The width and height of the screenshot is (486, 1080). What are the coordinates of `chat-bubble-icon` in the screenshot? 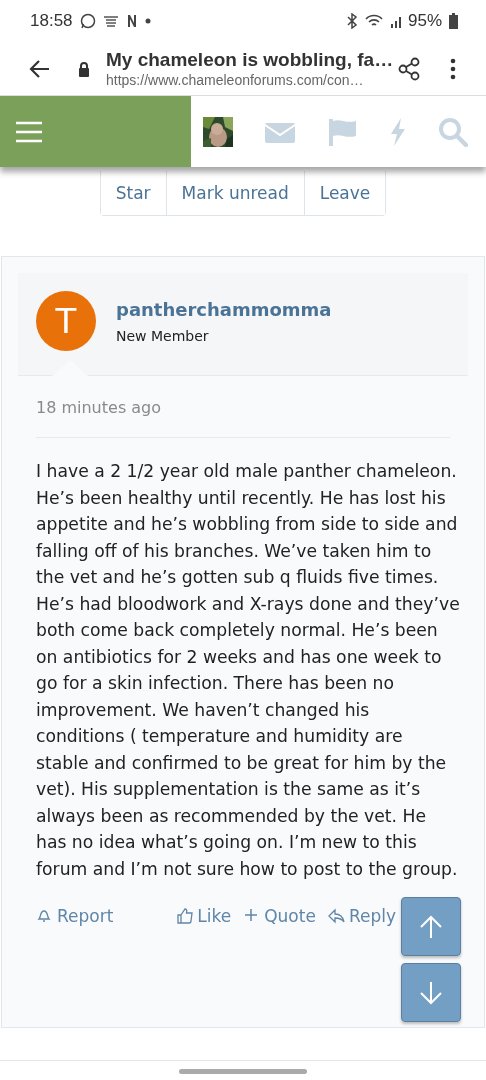 It's located at (87, 21).